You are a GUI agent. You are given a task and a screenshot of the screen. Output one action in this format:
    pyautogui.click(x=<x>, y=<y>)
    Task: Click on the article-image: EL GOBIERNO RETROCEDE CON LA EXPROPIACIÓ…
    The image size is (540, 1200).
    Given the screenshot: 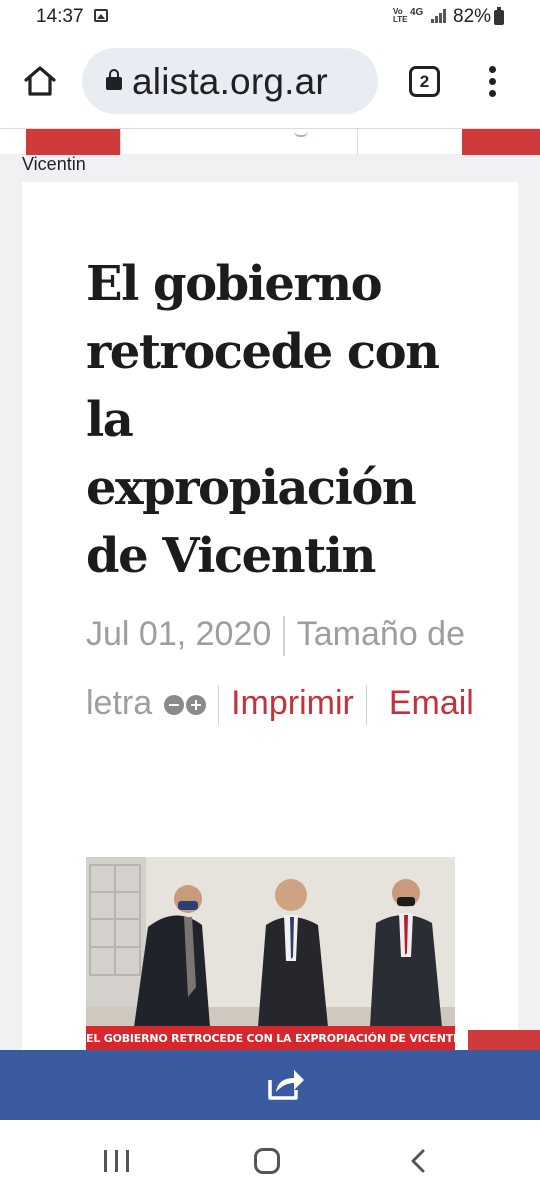 What is the action you would take?
    pyautogui.click(x=270, y=954)
    